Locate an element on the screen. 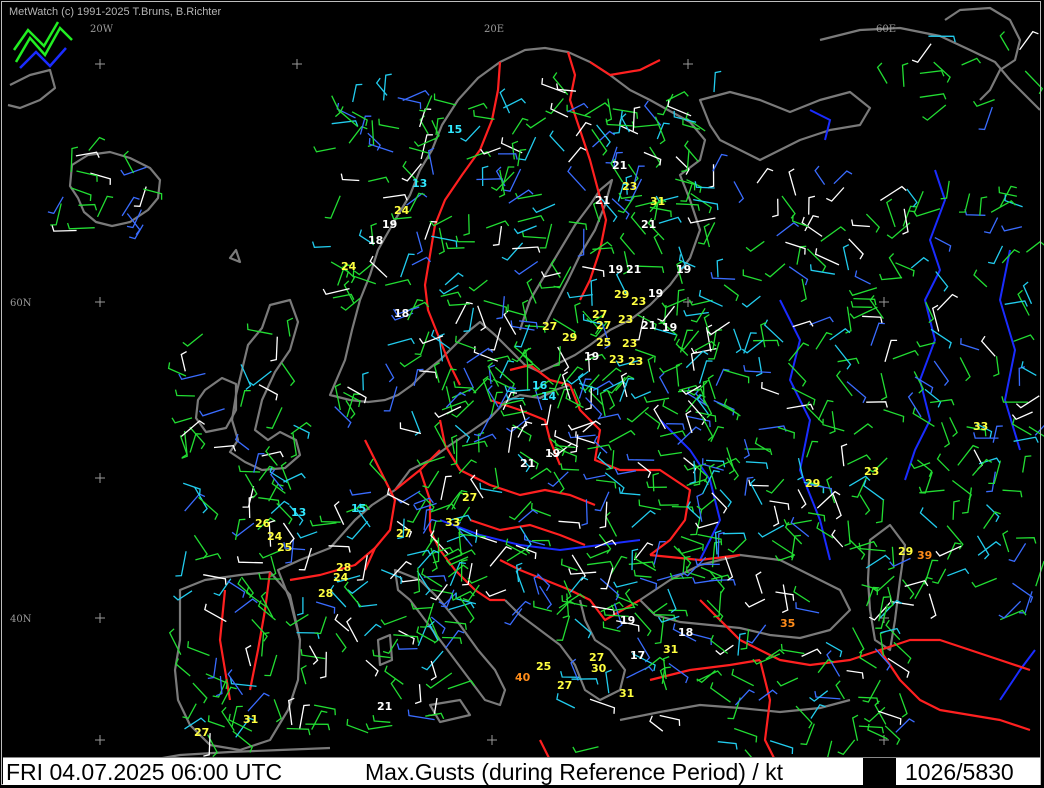 This screenshot has height=788, width=1044. status-indicator is located at coordinates (879, 771).